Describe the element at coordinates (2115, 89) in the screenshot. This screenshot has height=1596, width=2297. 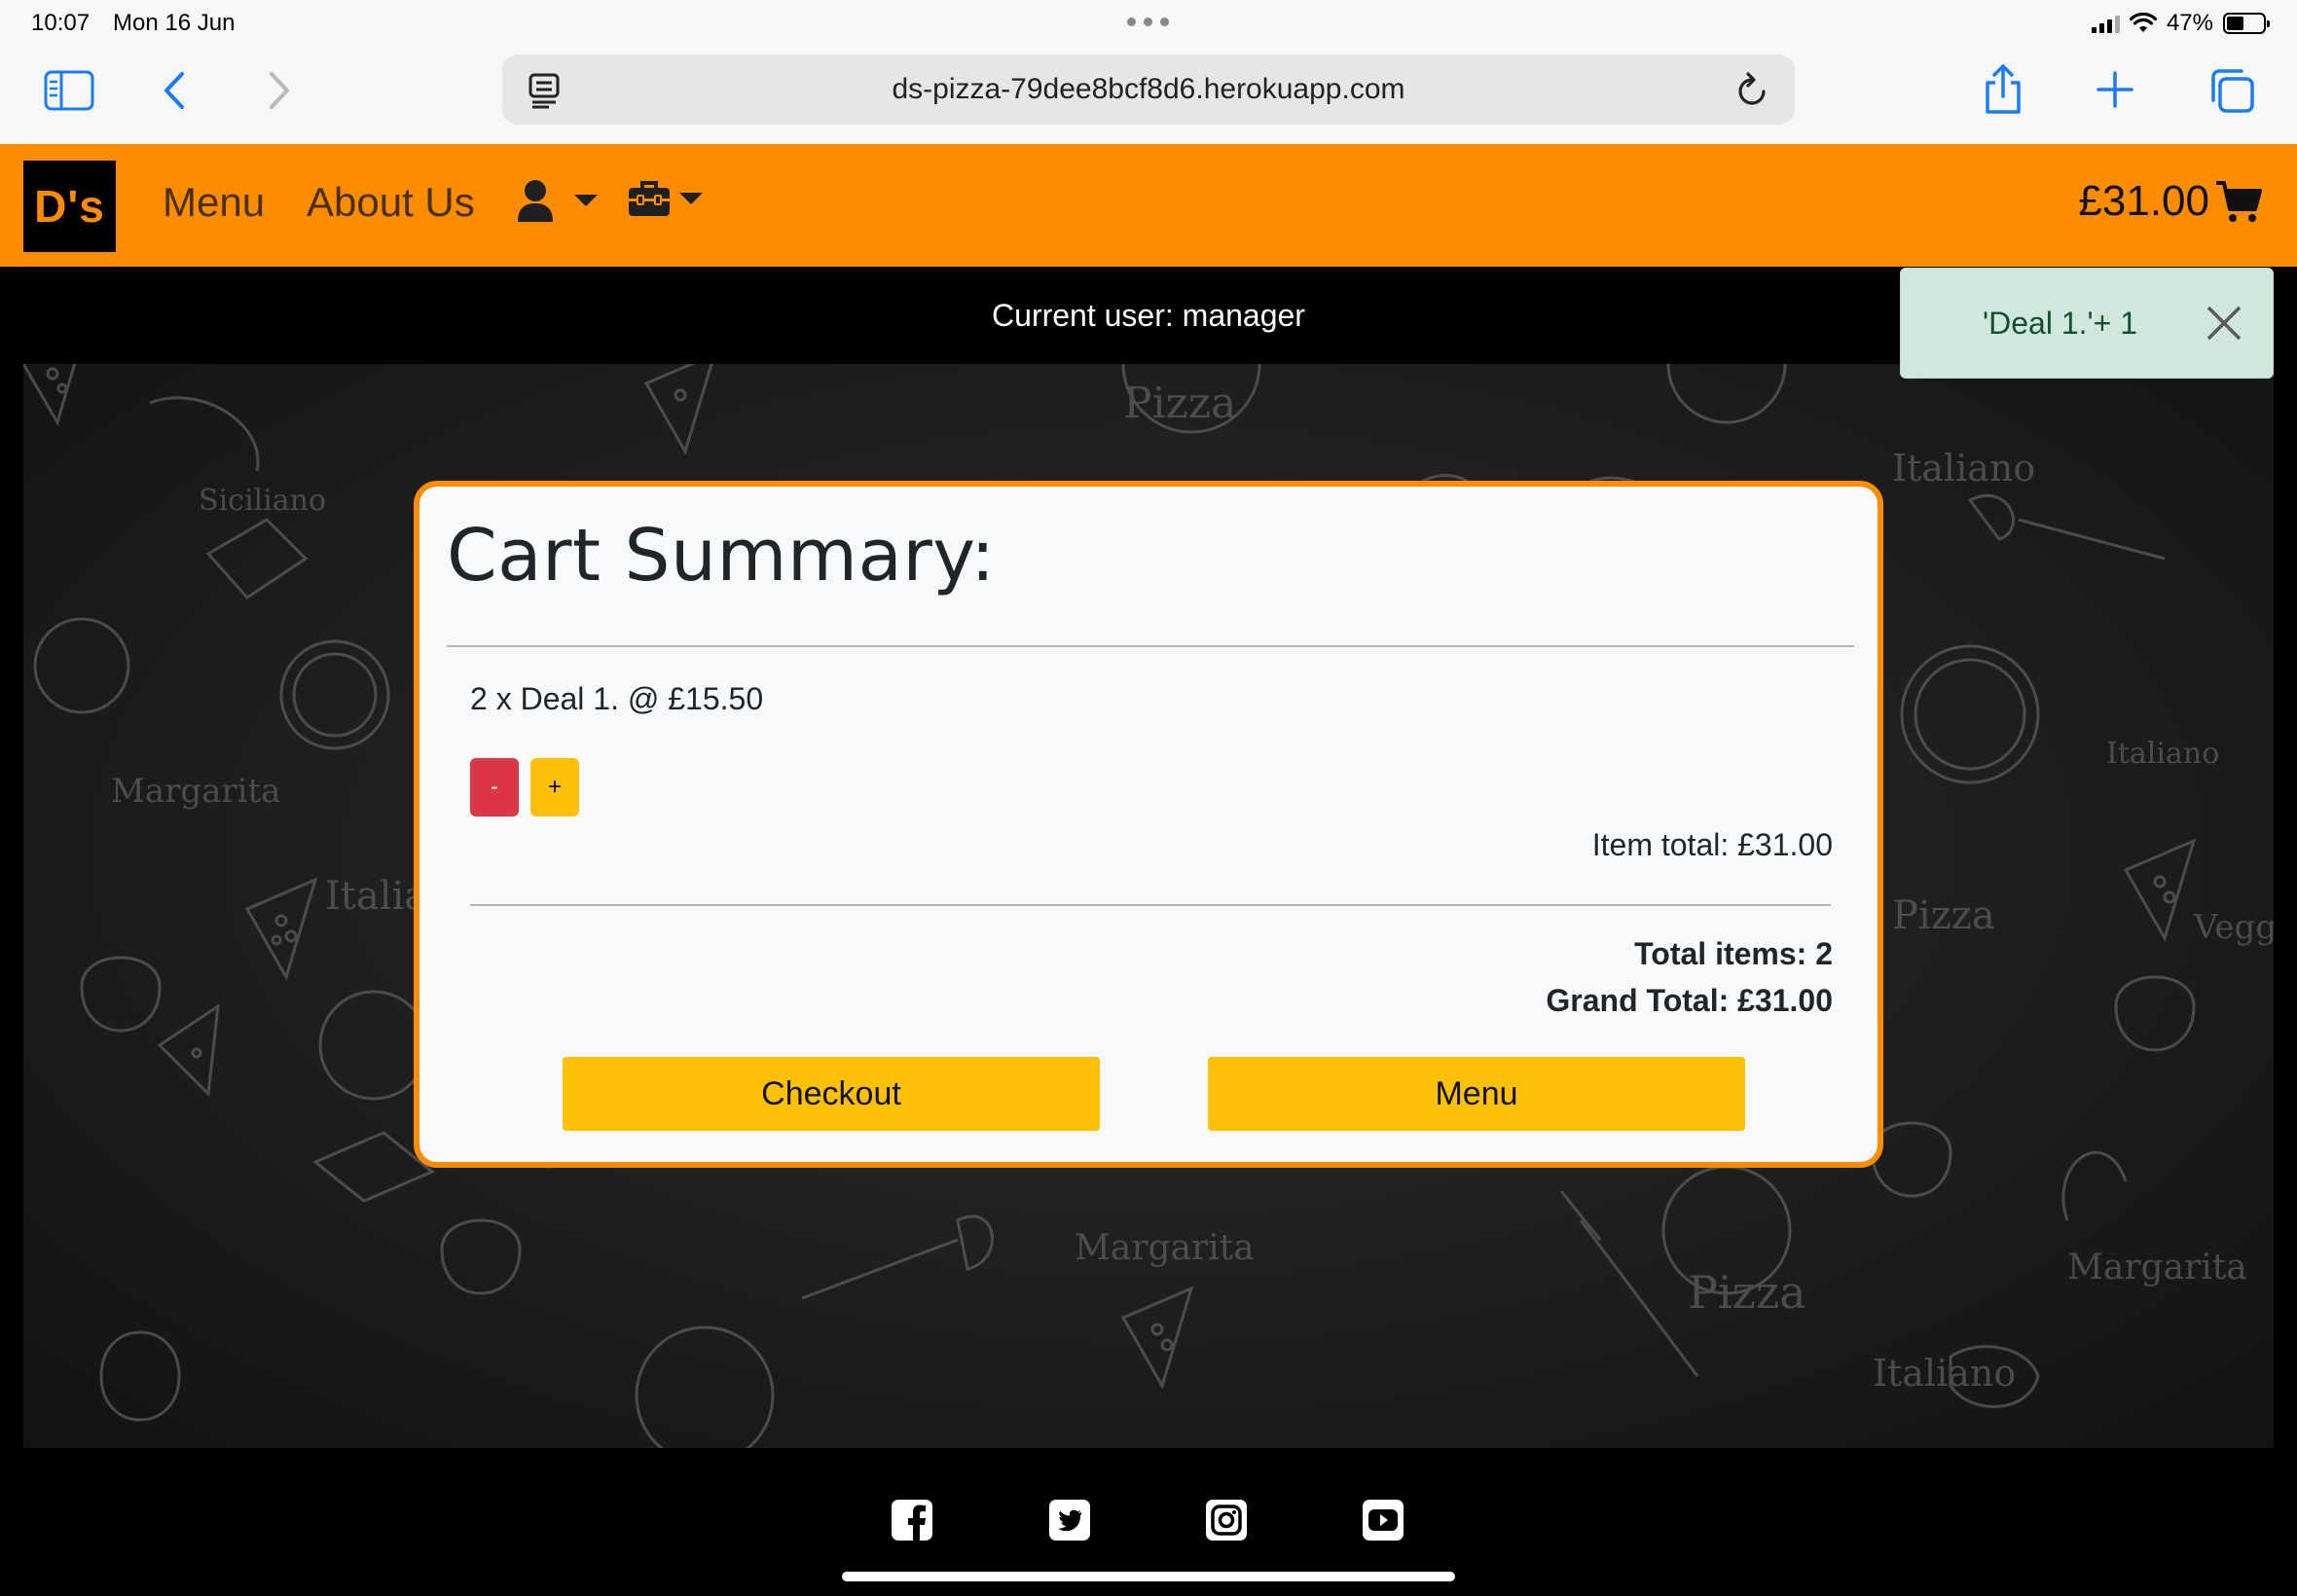
I see `new-tab-icon` at that location.